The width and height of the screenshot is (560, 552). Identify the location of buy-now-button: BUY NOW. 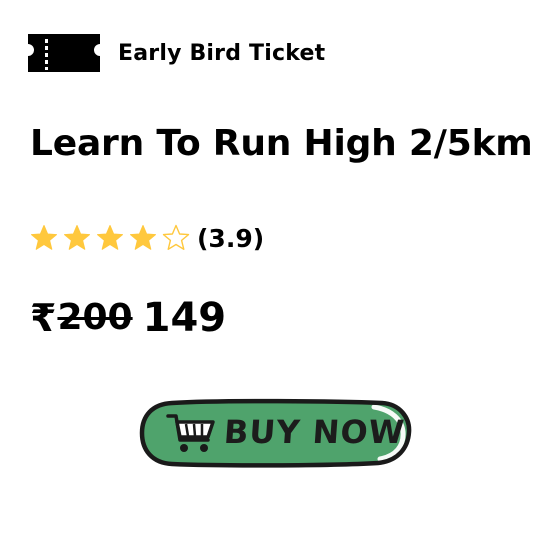
(276, 433).